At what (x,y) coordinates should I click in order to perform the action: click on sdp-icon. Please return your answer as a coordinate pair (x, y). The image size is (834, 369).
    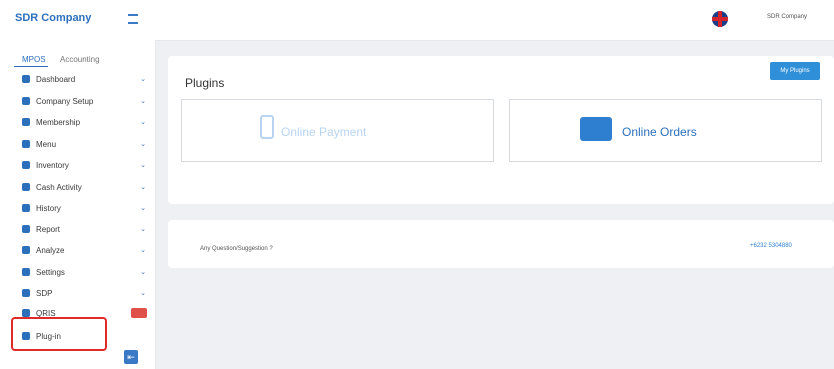
    Looking at the image, I should click on (26, 293).